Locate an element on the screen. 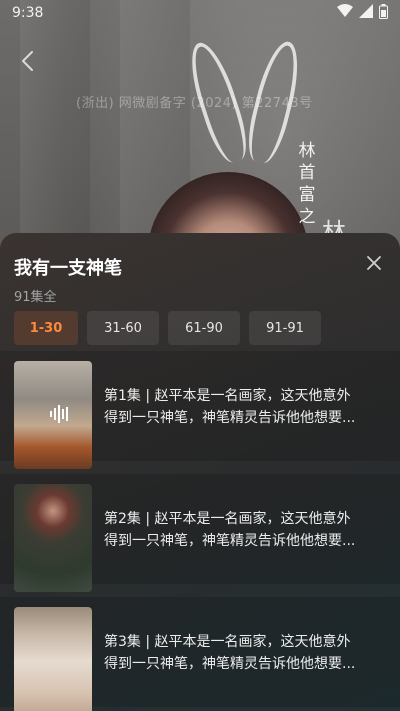  tab-range-61-90: 61-90 is located at coordinates (204, 328).